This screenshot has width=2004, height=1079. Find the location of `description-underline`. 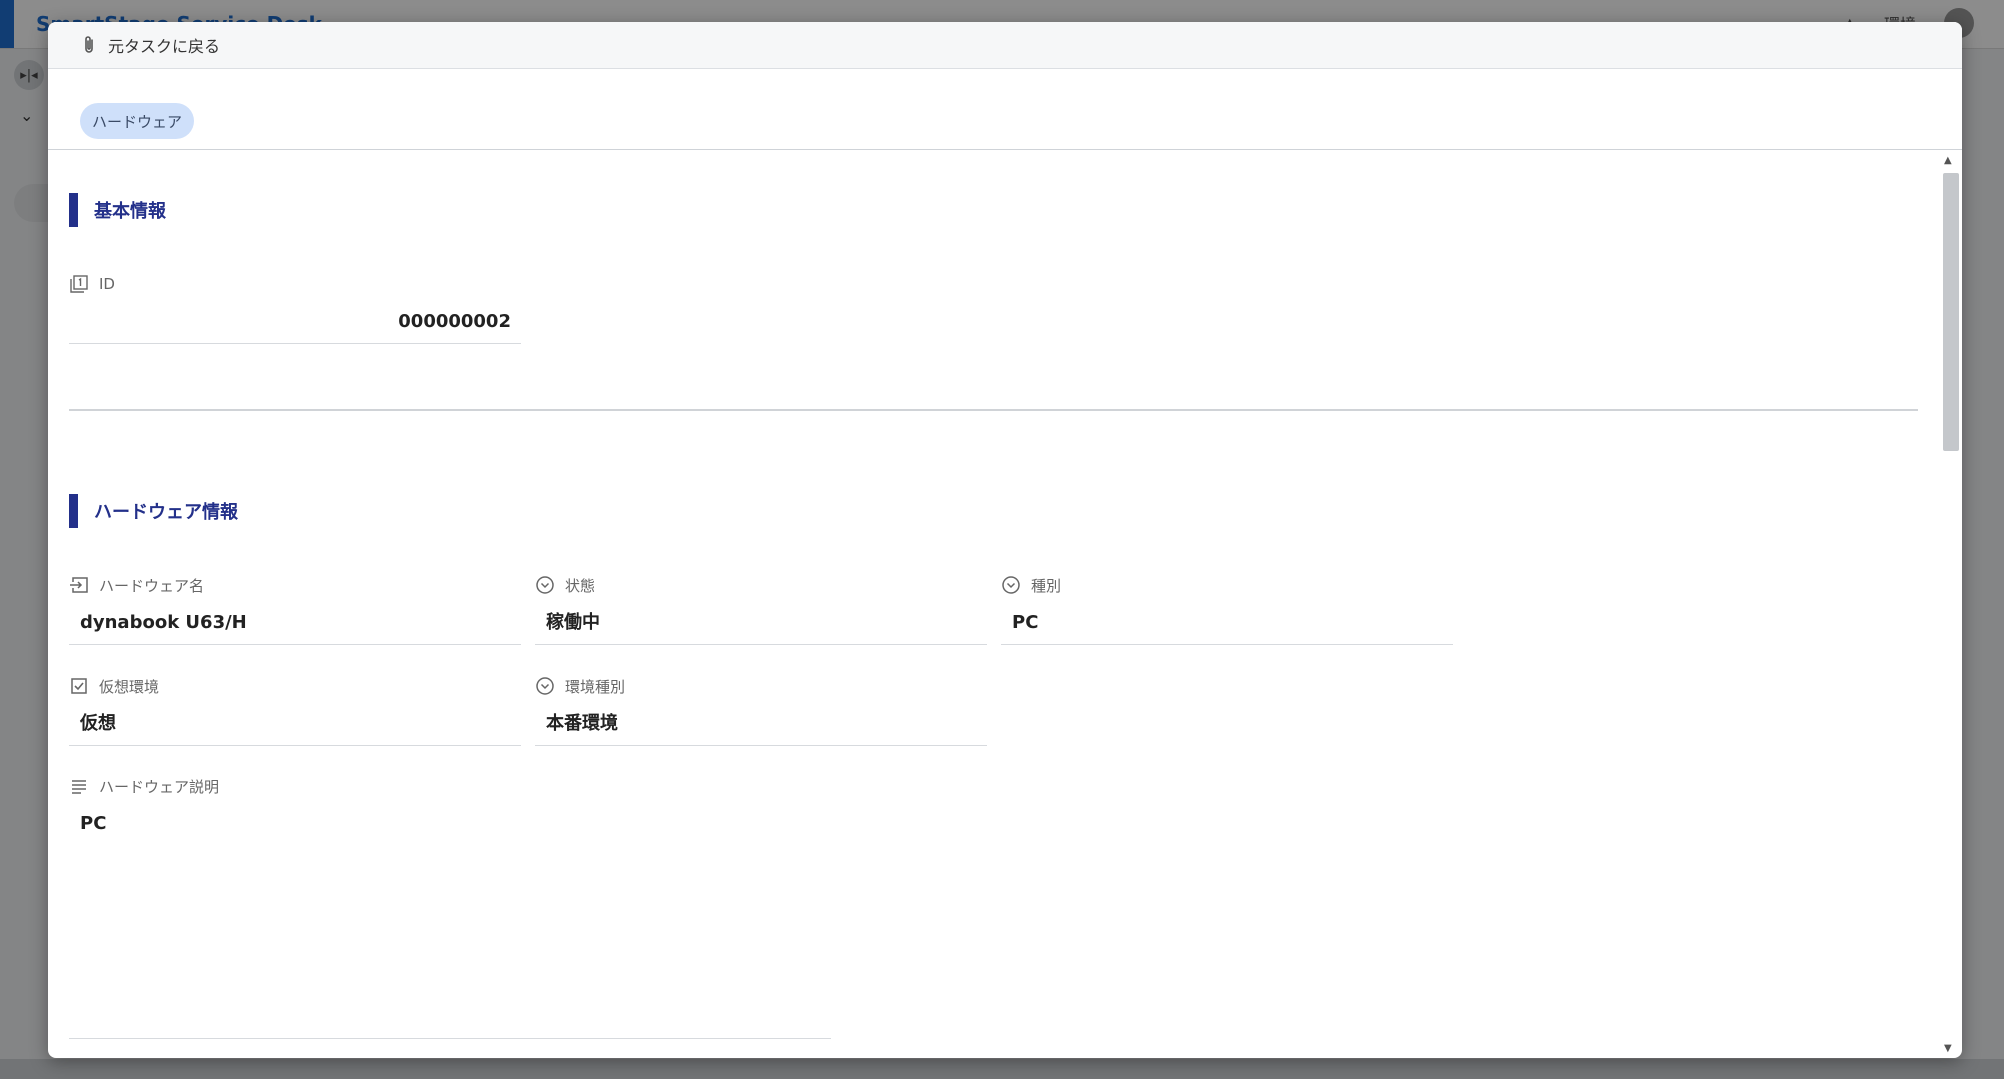

description-underline is located at coordinates (450, 1038).